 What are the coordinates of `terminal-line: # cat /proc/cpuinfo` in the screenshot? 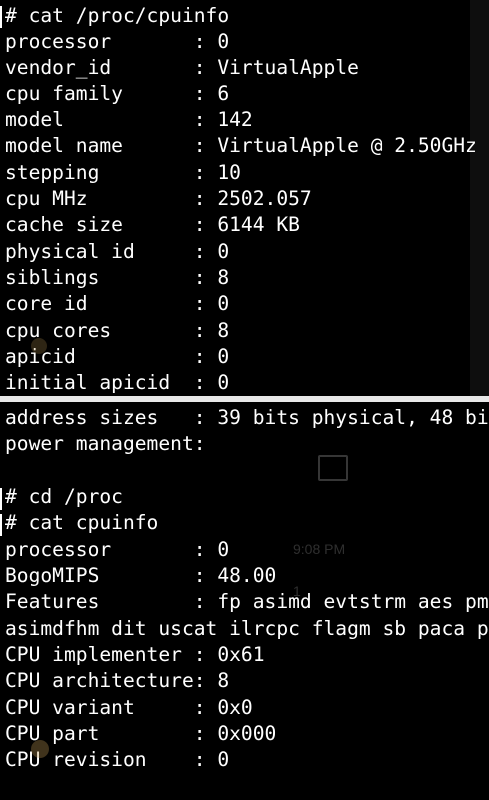 It's located at (117, 15).